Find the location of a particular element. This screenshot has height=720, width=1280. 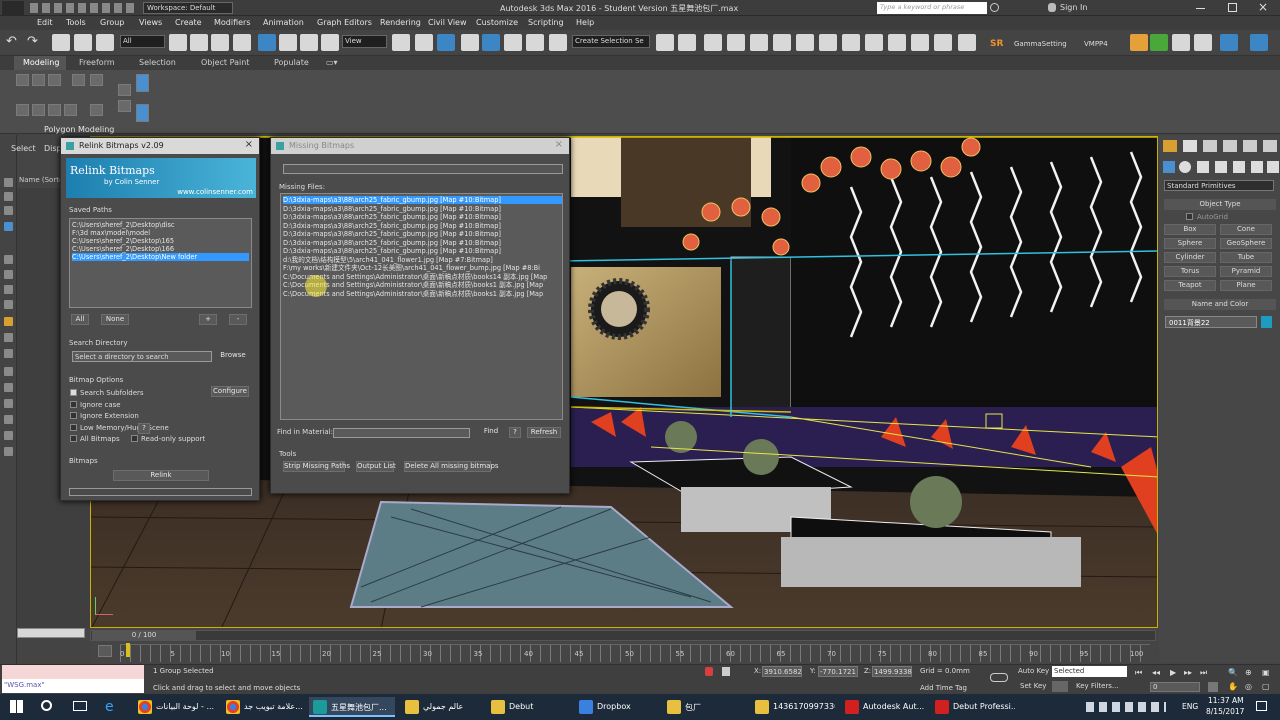

none-button: None is located at coordinates (115, 319).